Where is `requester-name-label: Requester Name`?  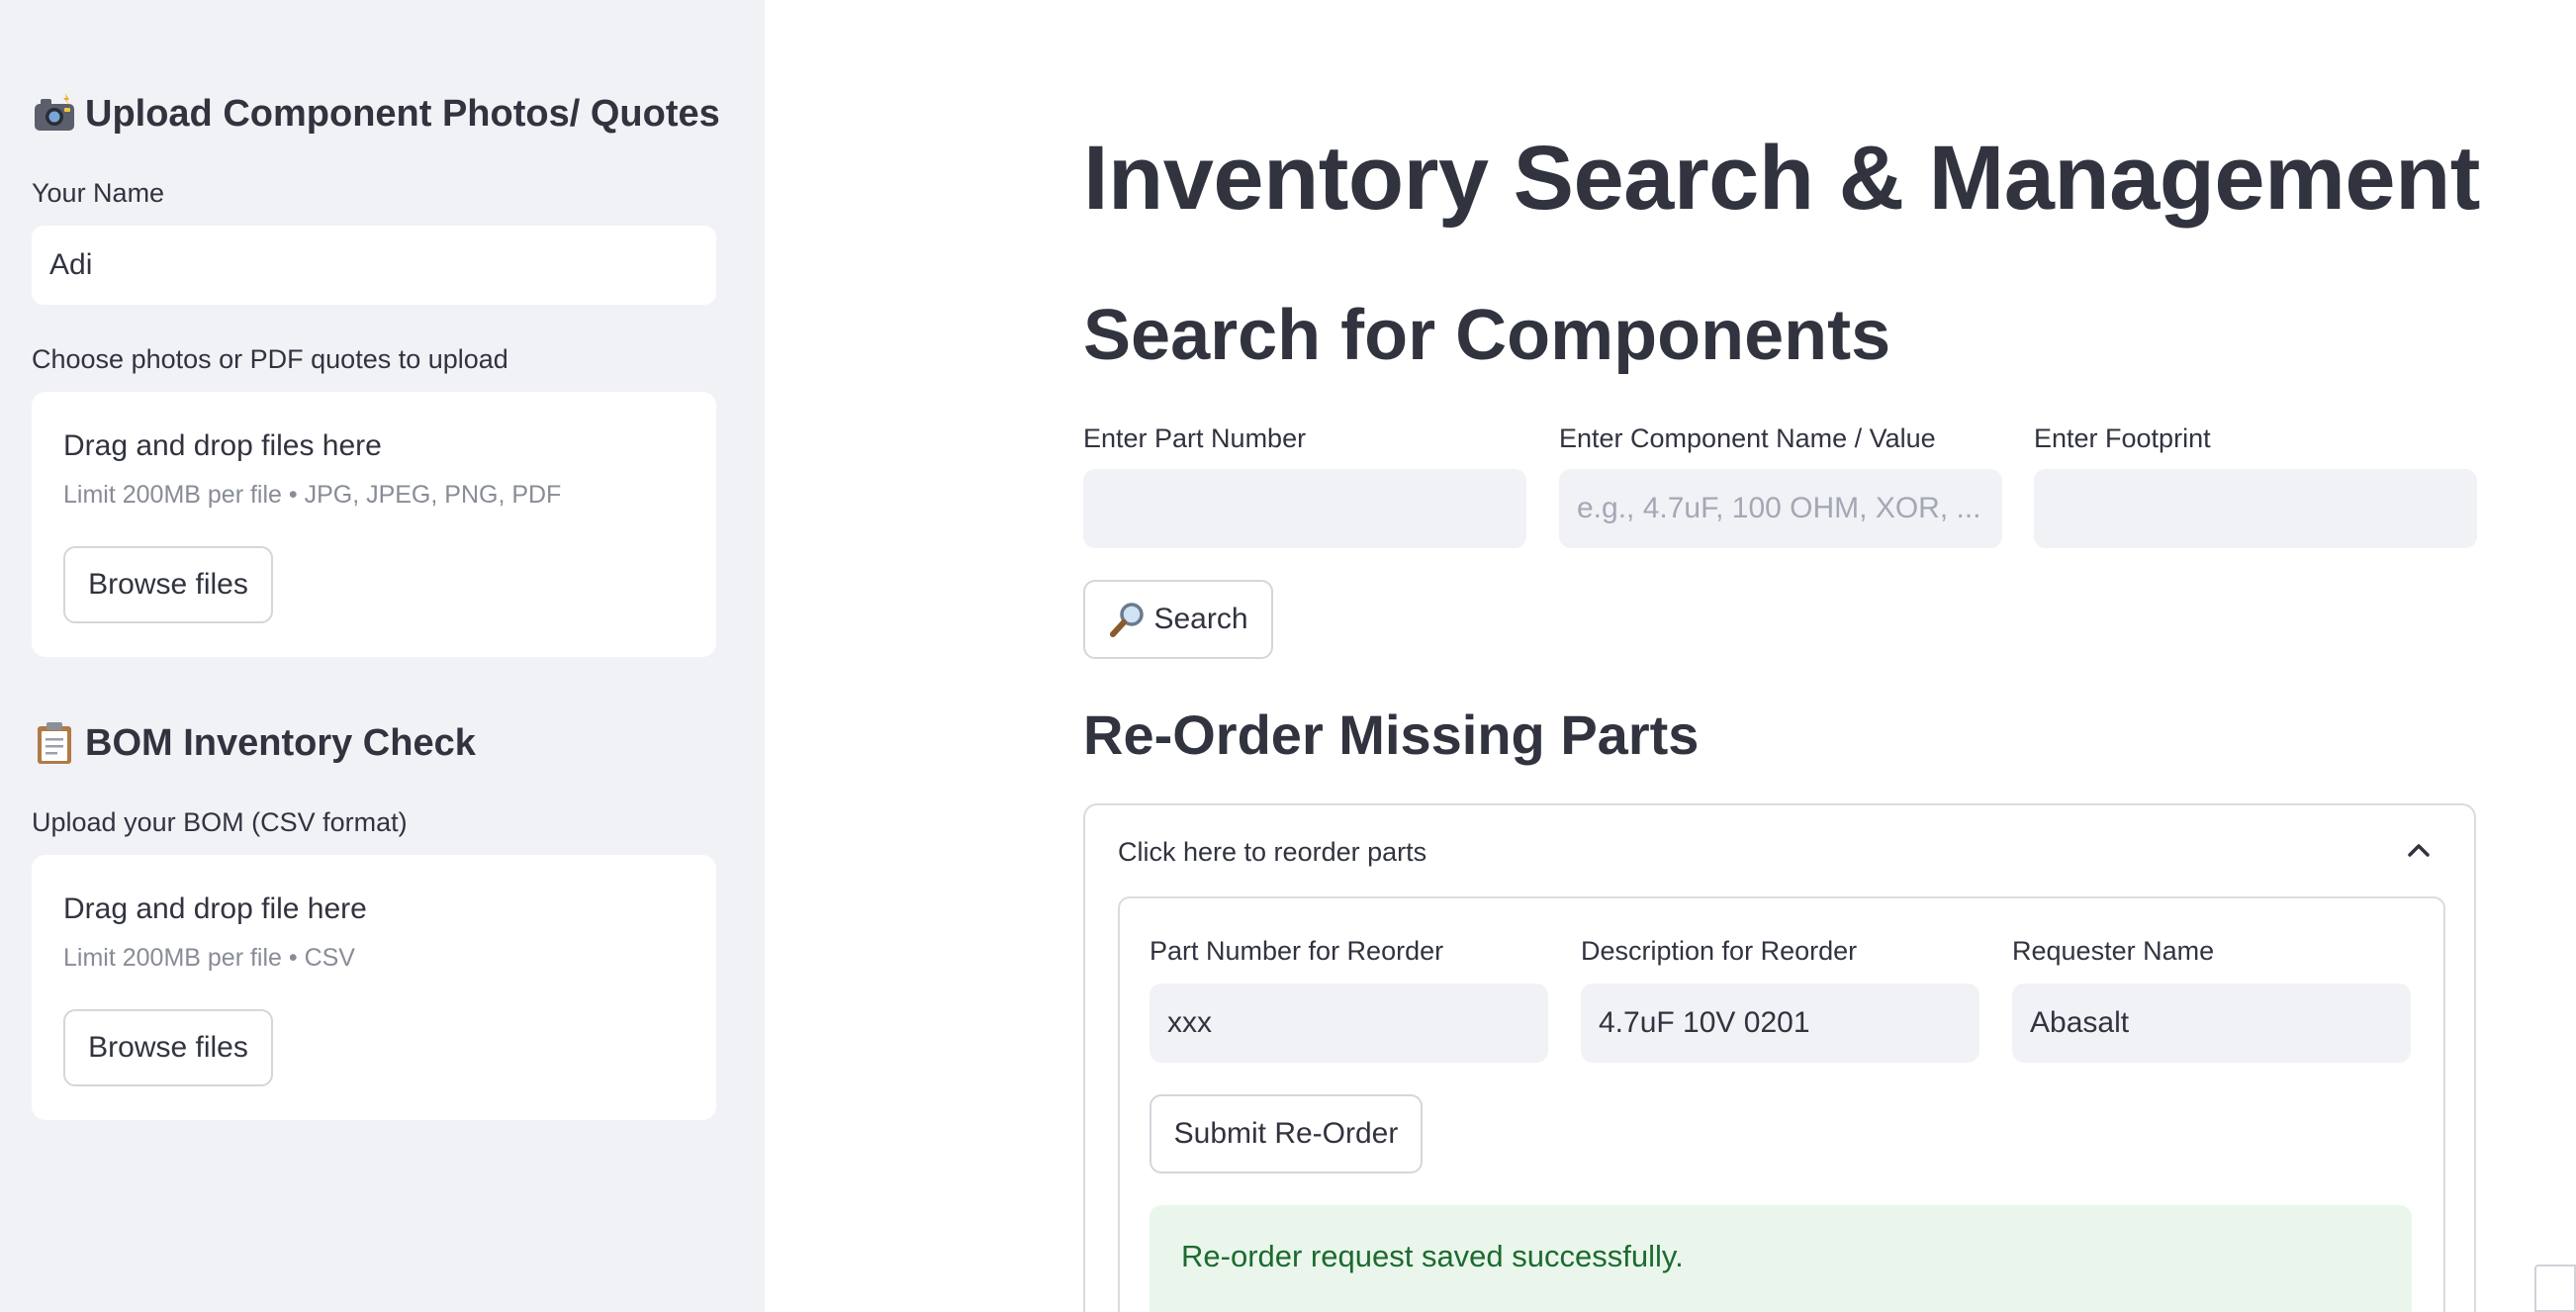
requester-name-label: Requester Name is located at coordinates (2113, 951).